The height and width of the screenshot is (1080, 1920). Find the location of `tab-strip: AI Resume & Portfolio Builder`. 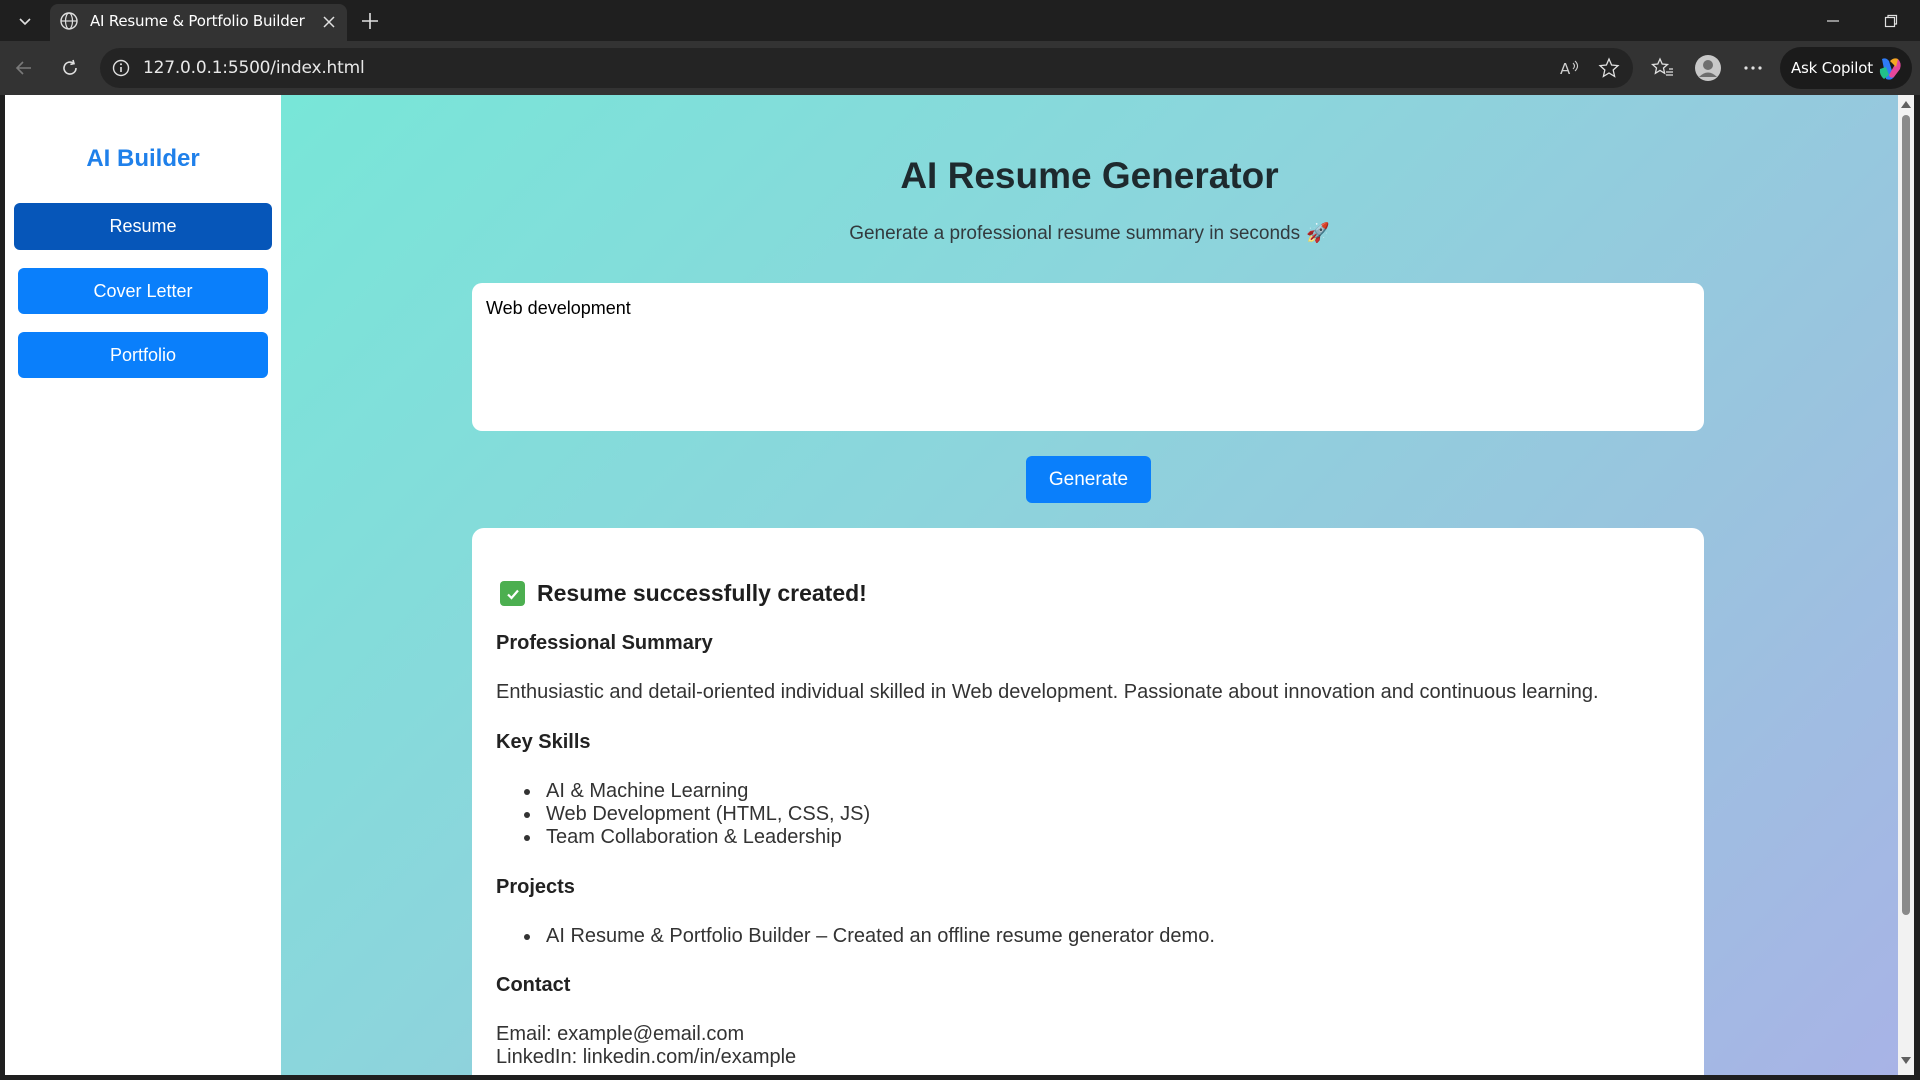

tab-strip: AI Resume & Portfolio Builder is located at coordinates (960, 20).